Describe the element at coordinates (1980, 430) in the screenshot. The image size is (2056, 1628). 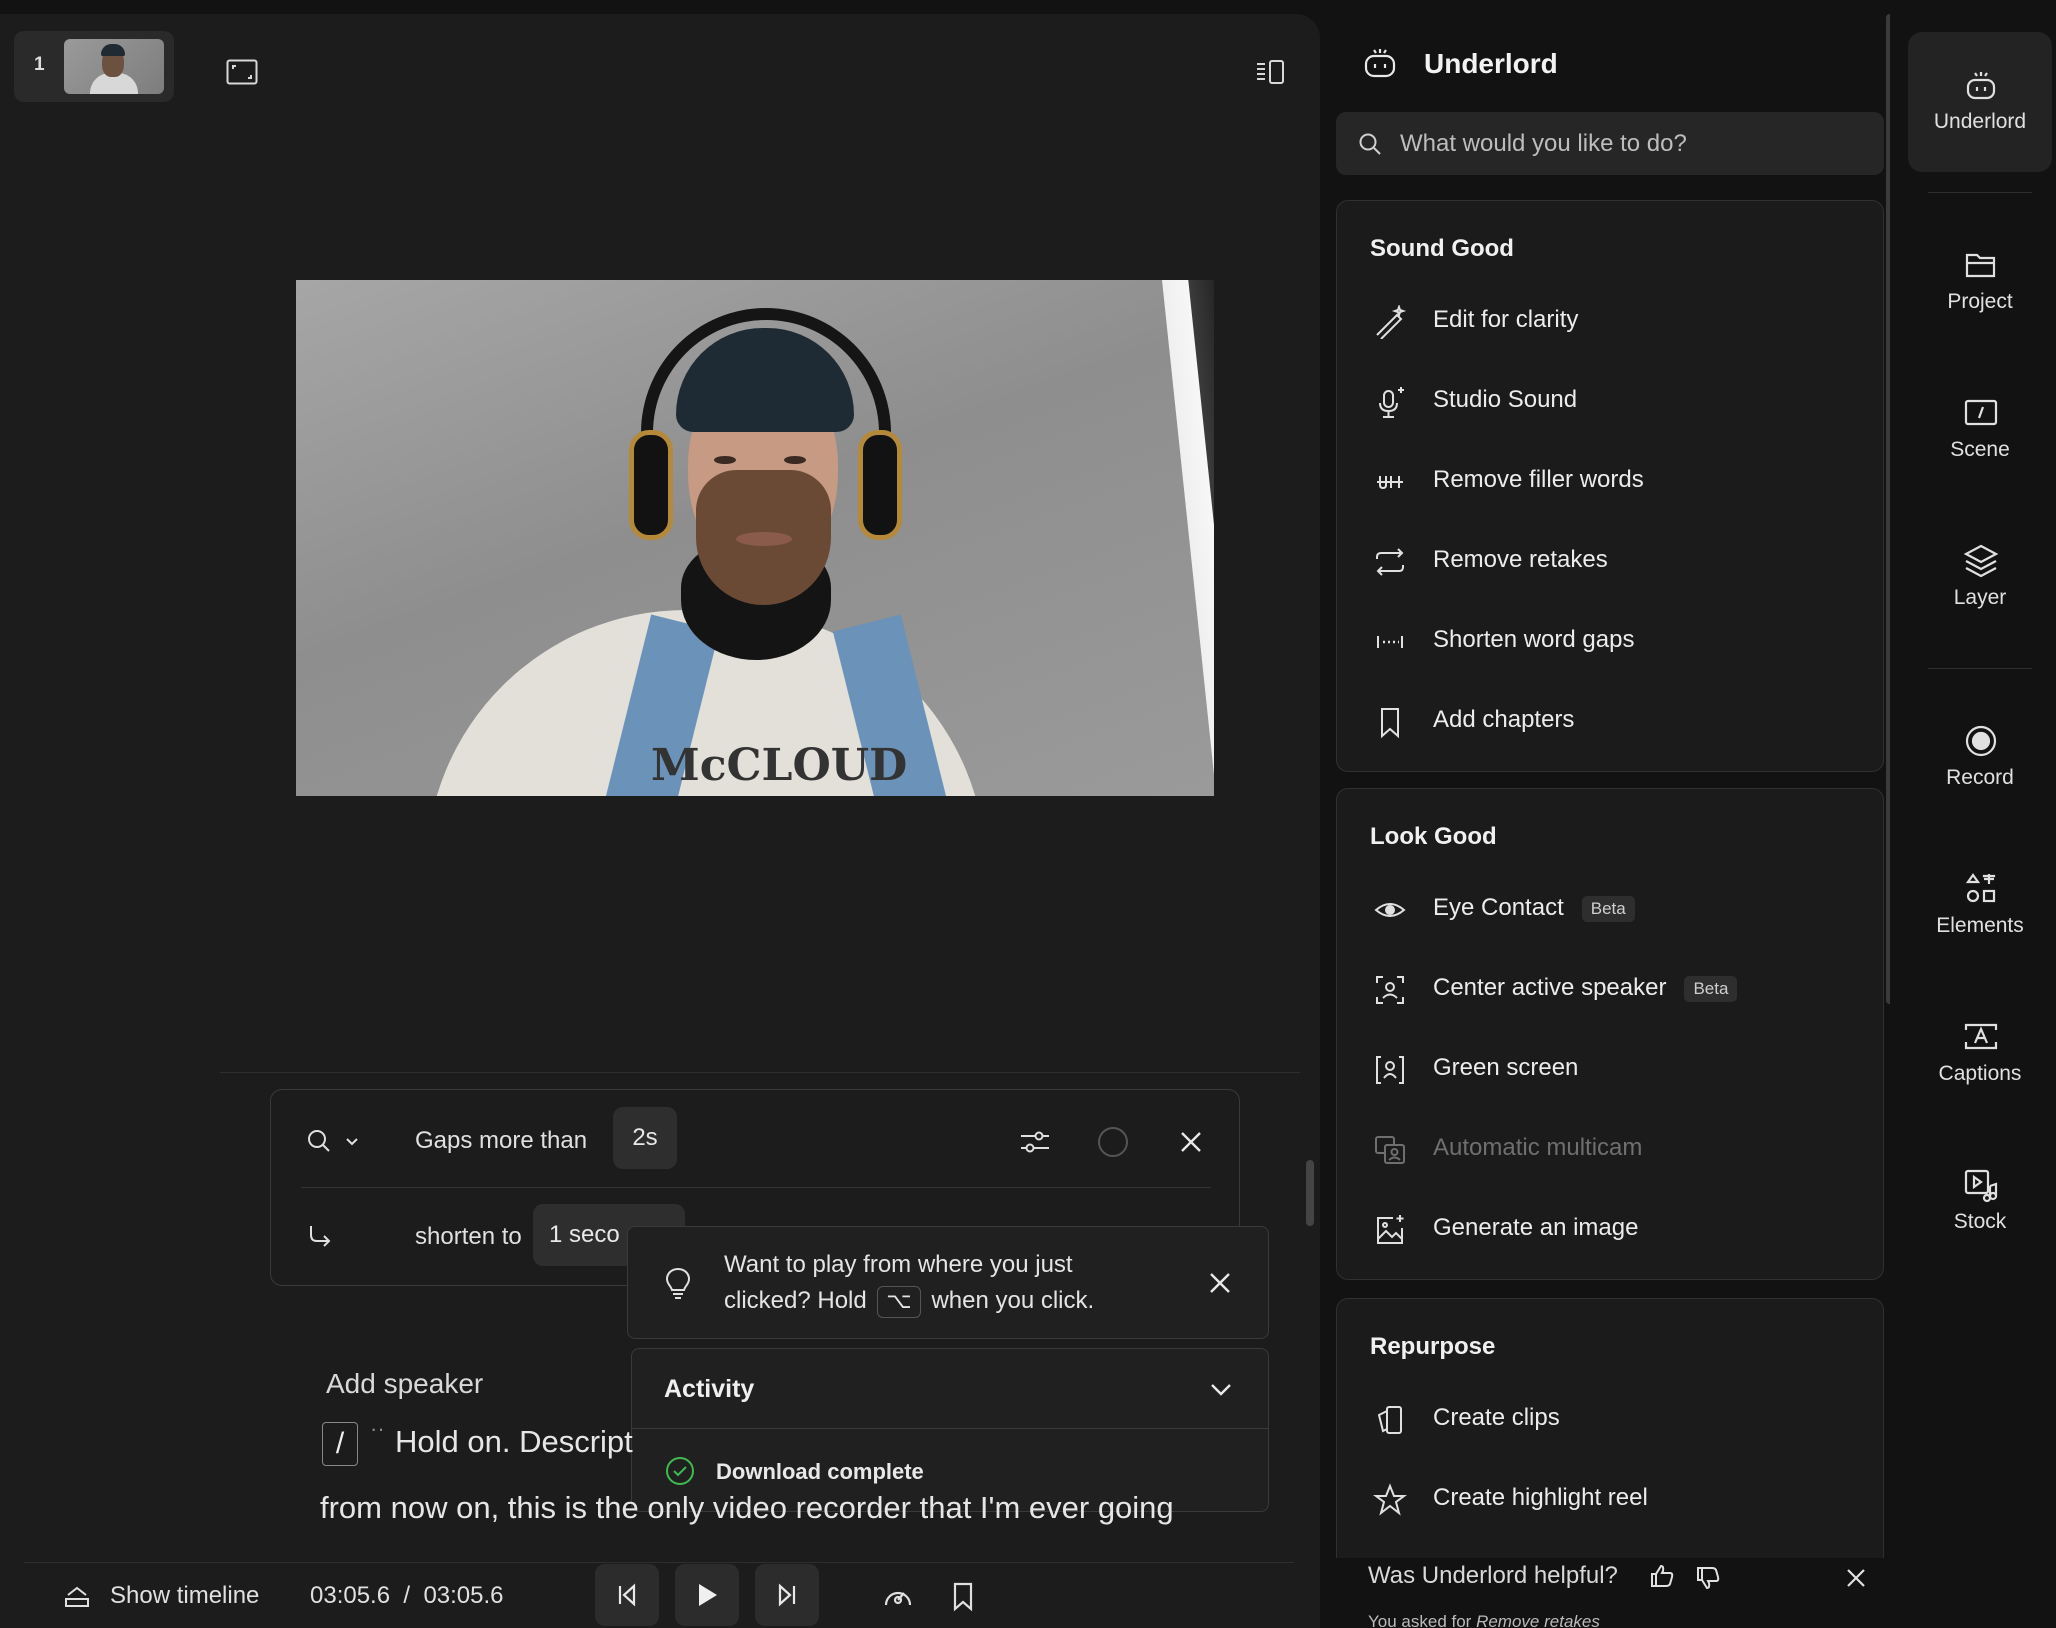
I see `rail-scene: Scene` at that location.